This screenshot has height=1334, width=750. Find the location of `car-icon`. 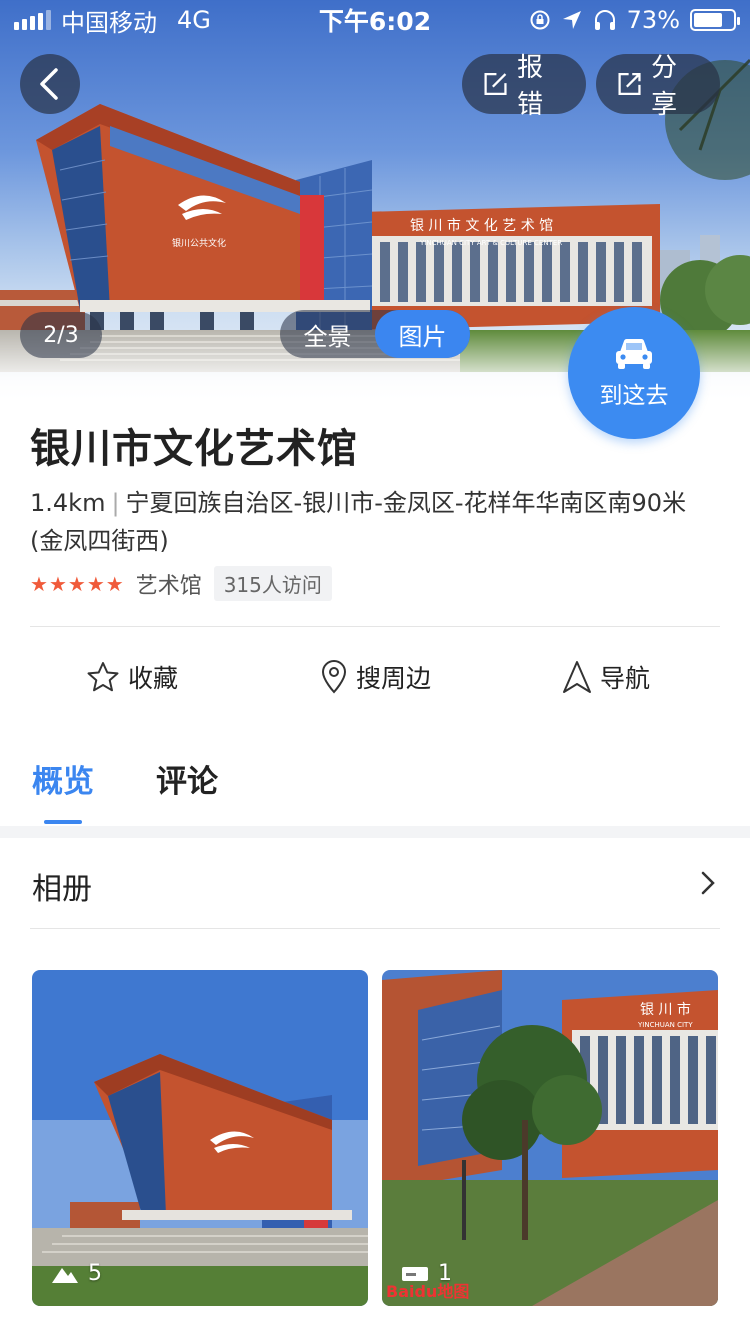

car-icon is located at coordinates (634, 353).